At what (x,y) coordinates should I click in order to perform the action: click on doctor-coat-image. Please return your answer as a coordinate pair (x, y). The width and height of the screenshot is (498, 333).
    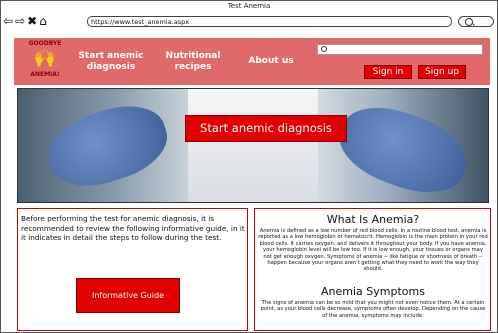
    Looking at the image, I should click on (253, 145).